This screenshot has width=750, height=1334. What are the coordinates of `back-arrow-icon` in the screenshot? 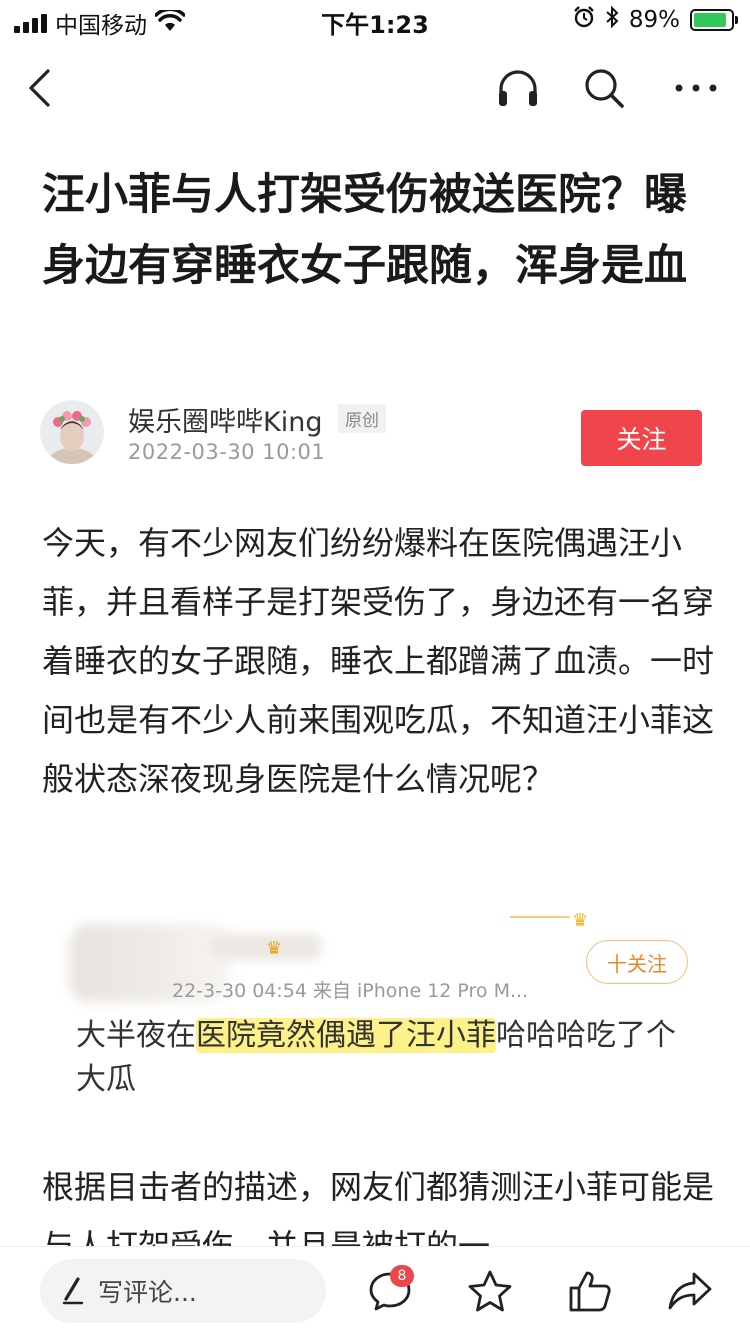 It's located at (39, 88).